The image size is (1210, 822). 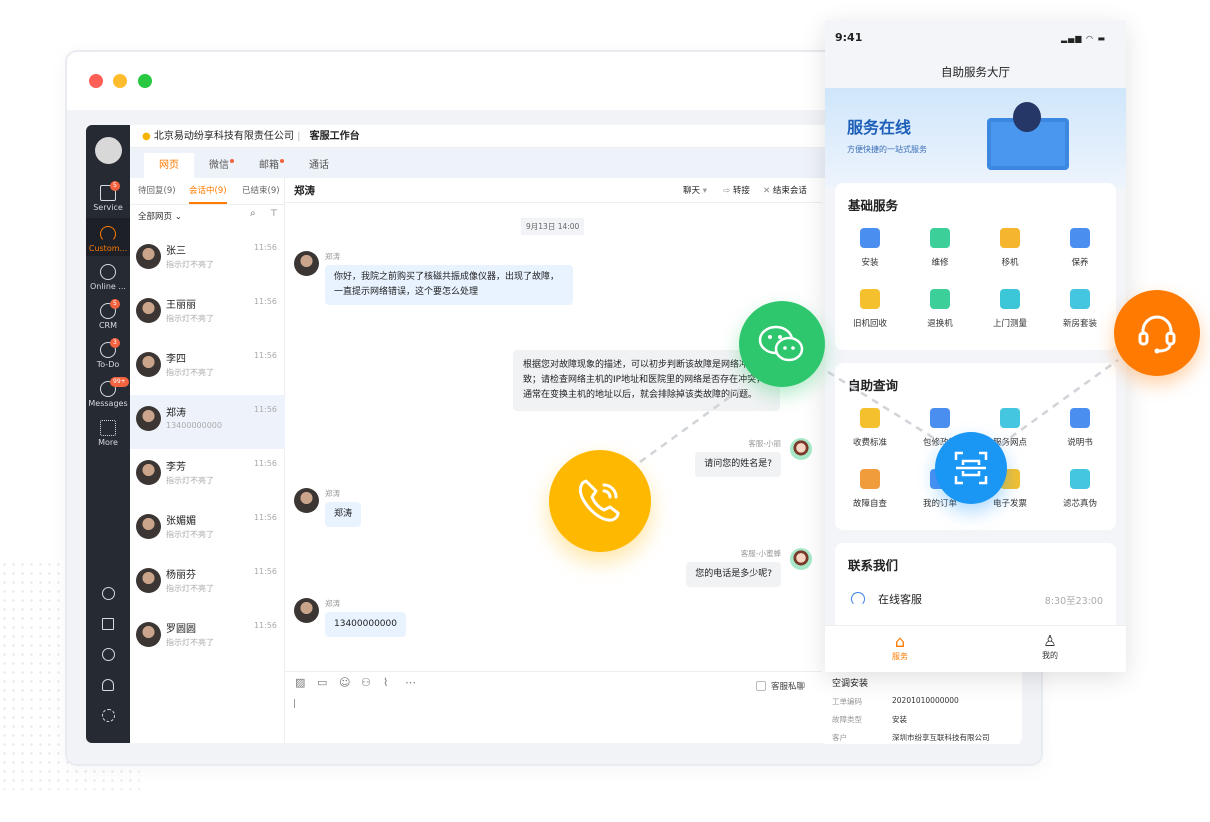 I want to click on headset-icon, so click(x=1157, y=334).